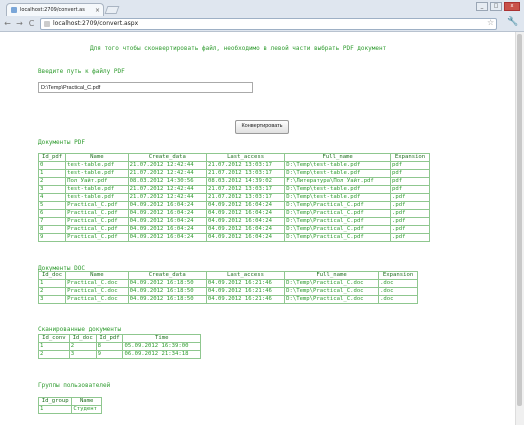 Image resolution: width=524 pixels, height=425 pixels. Describe the element at coordinates (119, 346) in the screenshot. I see `table-row: 1 2 8 05.09.2012 16:39:00` at that location.